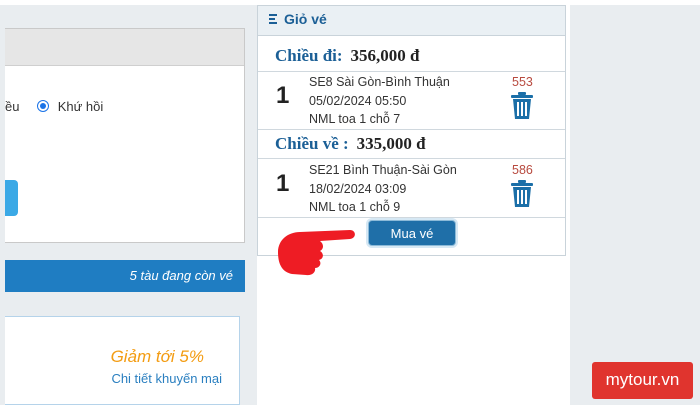 The width and height of the screenshot is (700, 405). I want to click on ticket-code: 553, so click(522, 82).